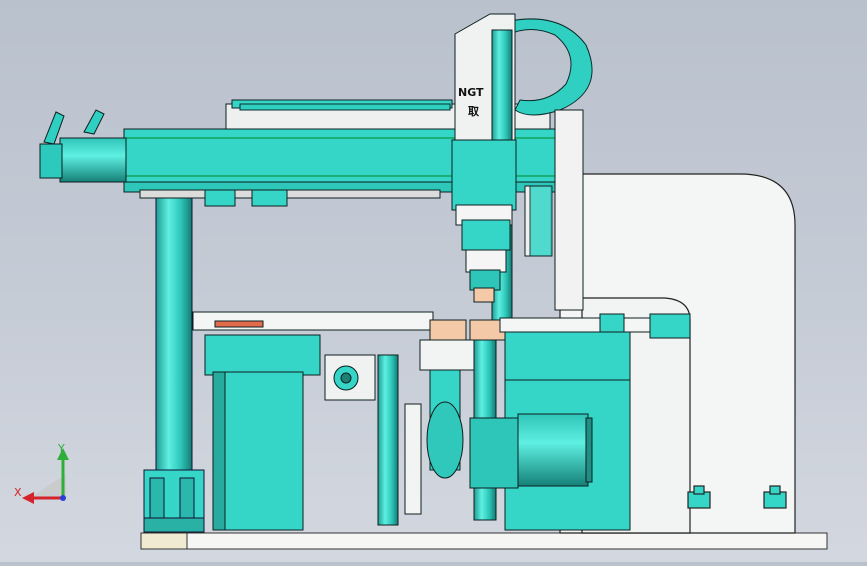 The image size is (867, 566). Describe the element at coordinates (471, 92) in the screenshot. I see `head-label-text: NGT` at that location.